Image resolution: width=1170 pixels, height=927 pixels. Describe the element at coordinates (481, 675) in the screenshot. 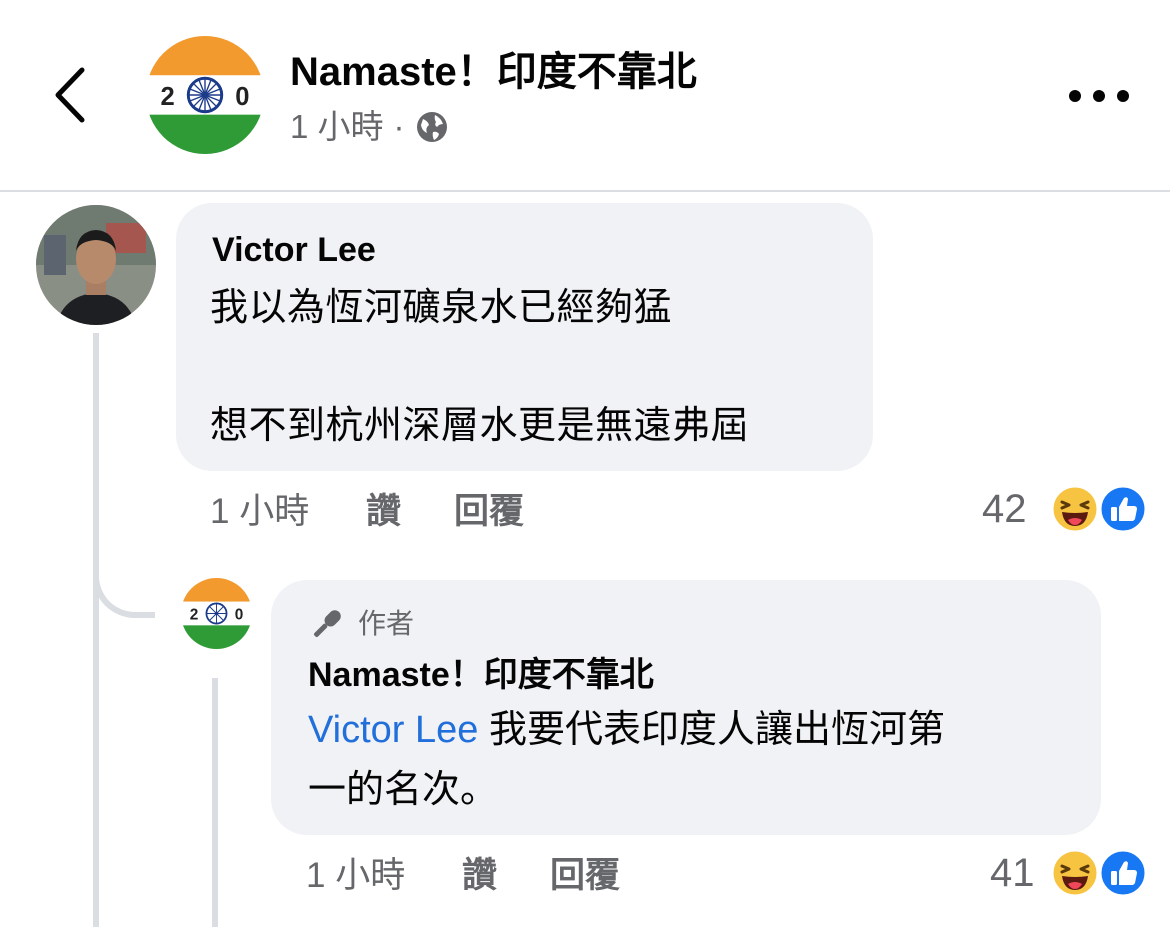

I see `reply-author: Namaste！印度不靠北` at that location.